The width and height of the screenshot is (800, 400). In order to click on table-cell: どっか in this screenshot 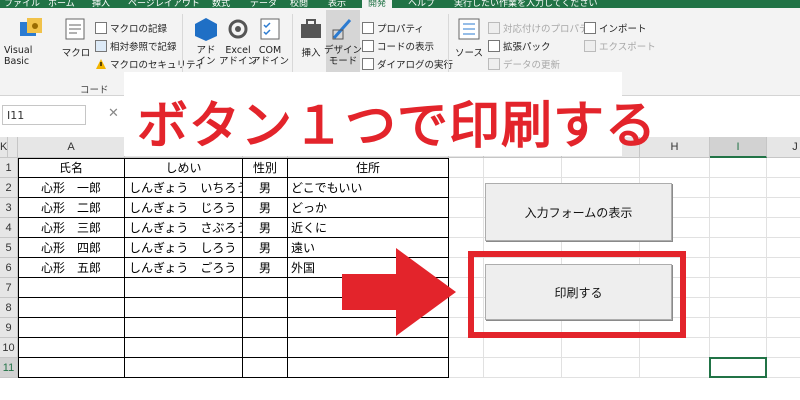, I will do `click(368, 208)`.